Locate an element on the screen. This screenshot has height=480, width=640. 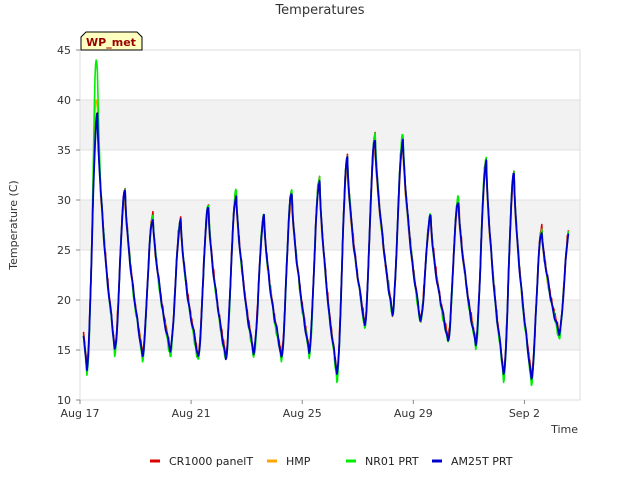
x-tick-label: Aug 29 is located at coordinates (413, 413).